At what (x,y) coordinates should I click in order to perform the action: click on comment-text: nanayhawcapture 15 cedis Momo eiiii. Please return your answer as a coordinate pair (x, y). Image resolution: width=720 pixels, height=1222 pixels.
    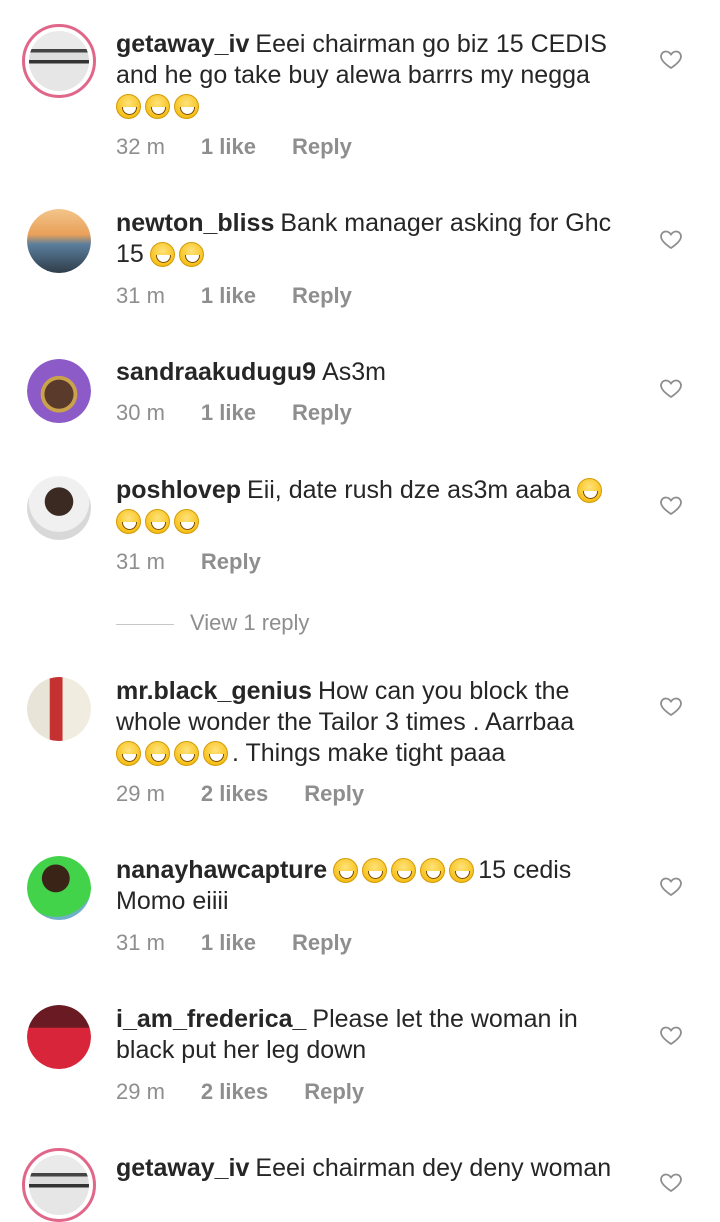
    Looking at the image, I should click on (376, 886).